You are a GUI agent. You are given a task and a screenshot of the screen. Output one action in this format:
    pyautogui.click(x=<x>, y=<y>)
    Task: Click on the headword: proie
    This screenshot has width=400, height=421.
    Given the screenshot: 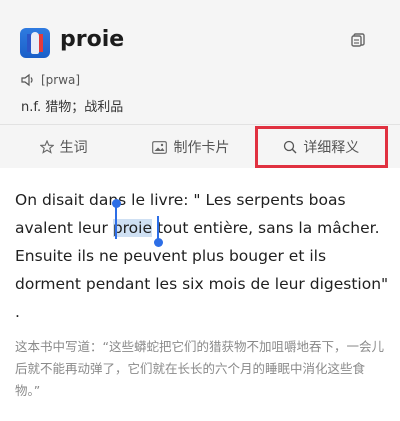 What is the action you would take?
    pyautogui.click(x=92, y=39)
    